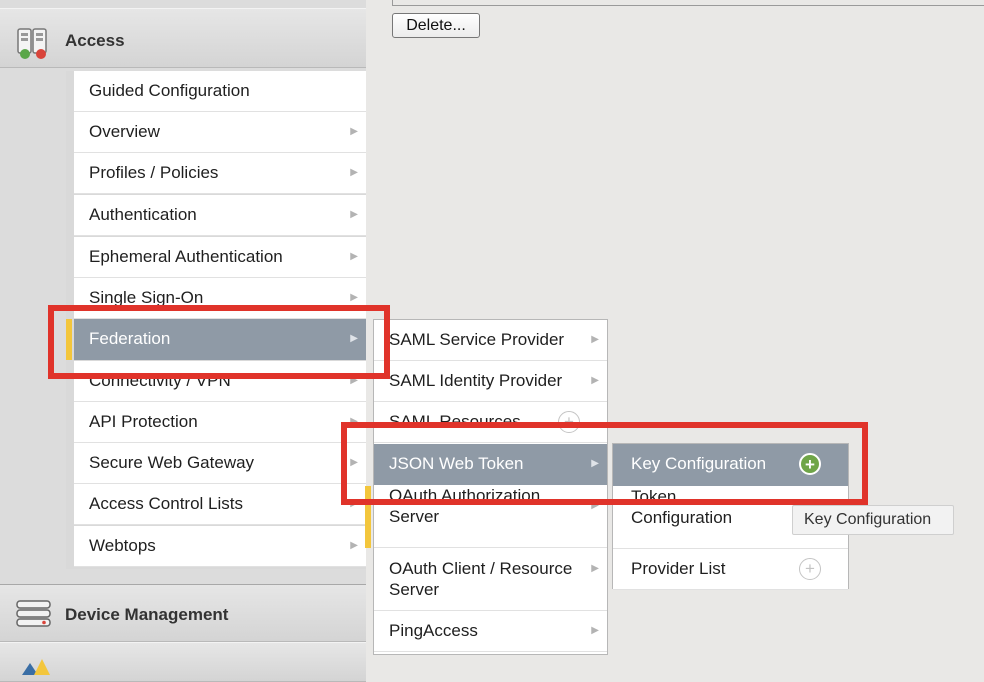  What do you see at coordinates (476, 380) in the screenshot?
I see `submenu-item-label: SAML Identity Provider` at bounding box center [476, 380].